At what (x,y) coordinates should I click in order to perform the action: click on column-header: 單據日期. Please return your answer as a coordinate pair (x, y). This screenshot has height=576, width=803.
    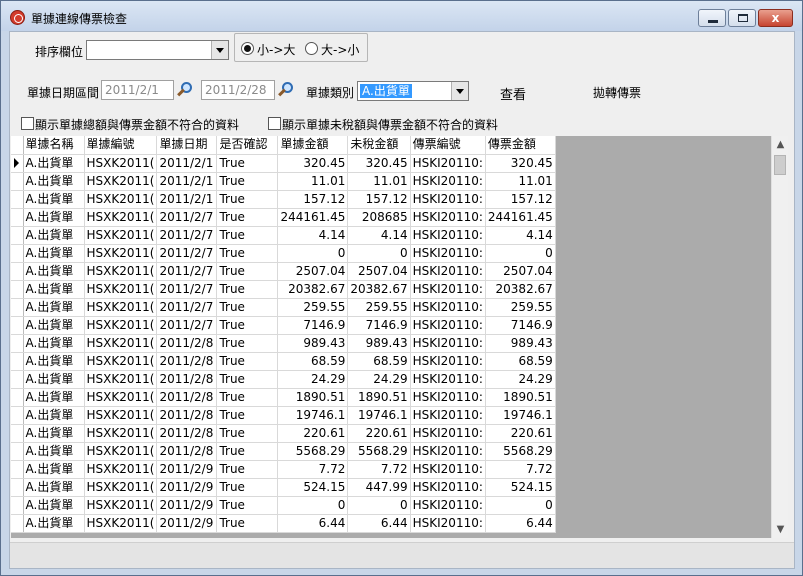
    Looking at the image, I should click on (187, 145).